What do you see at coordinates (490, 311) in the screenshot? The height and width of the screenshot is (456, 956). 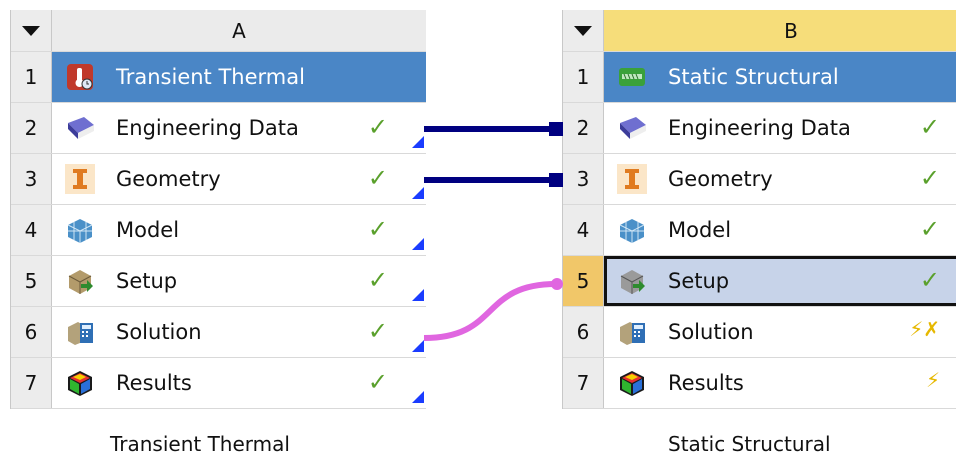 I see `solution-to-setup-transfer-link` at bounding box center [490, 311].